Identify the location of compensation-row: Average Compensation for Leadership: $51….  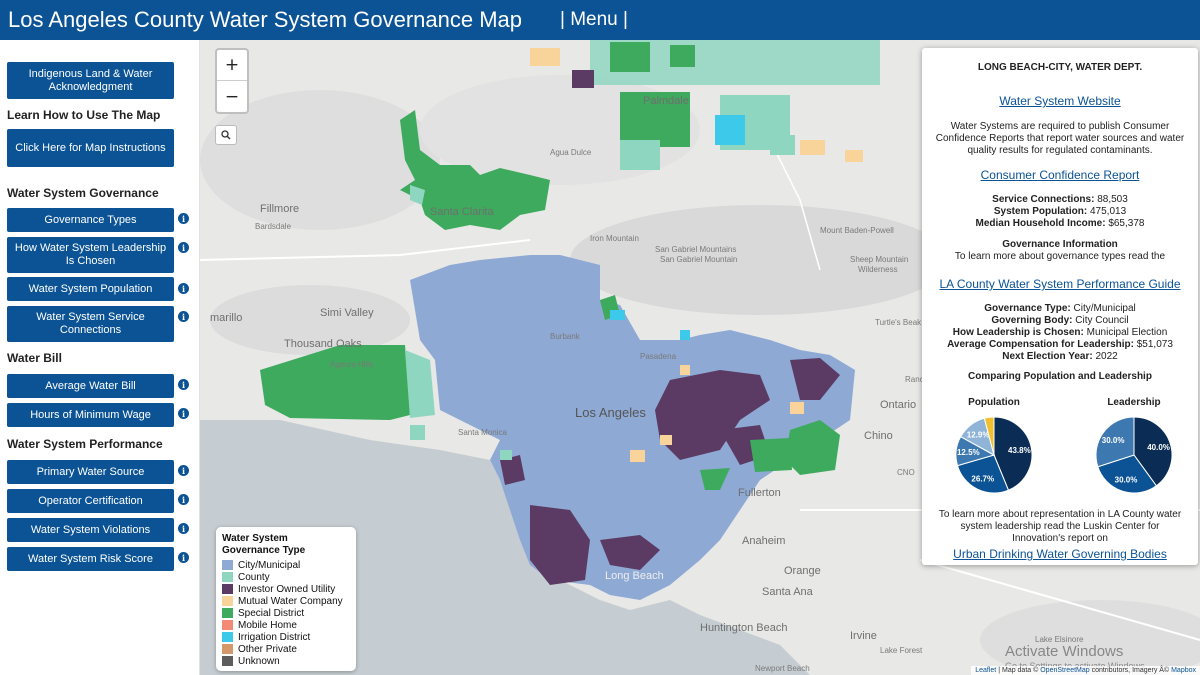
(1060, 344).